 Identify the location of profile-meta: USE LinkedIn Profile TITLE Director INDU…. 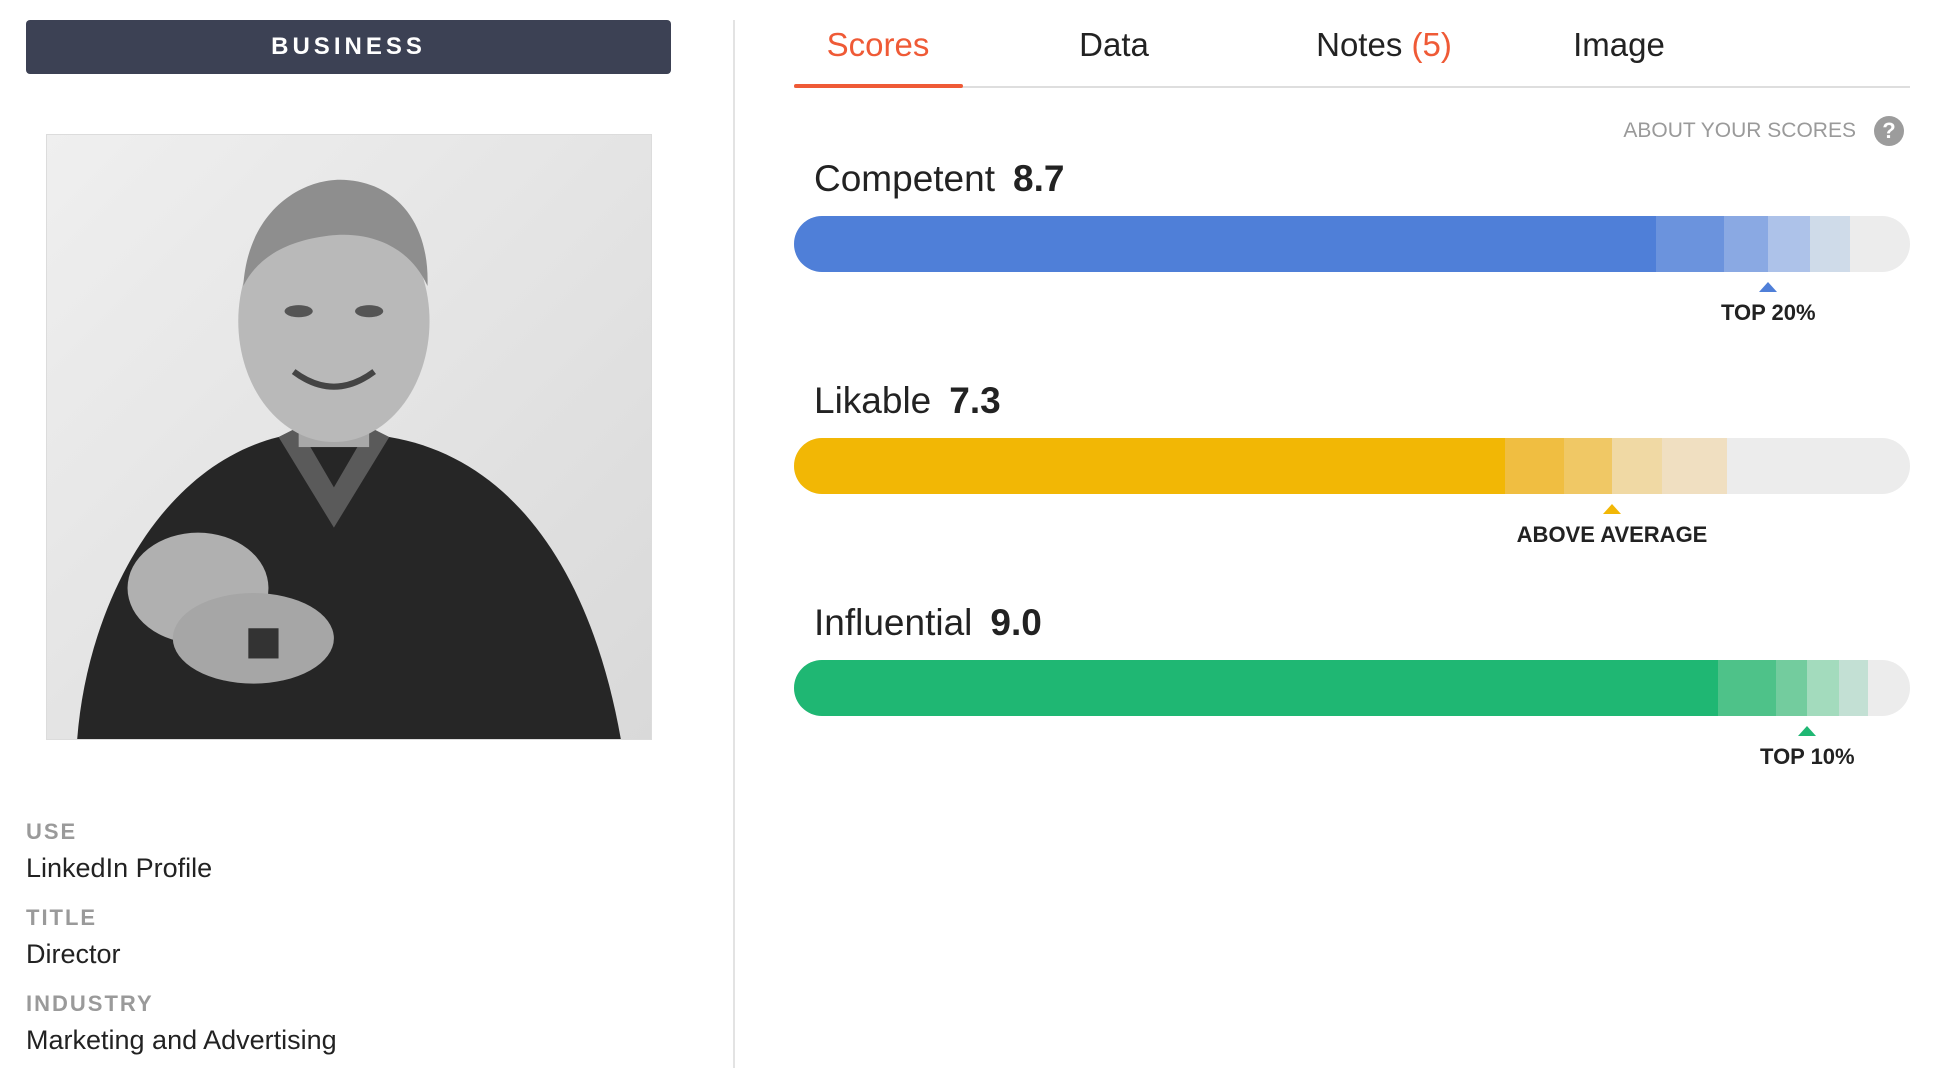
(366, 945).